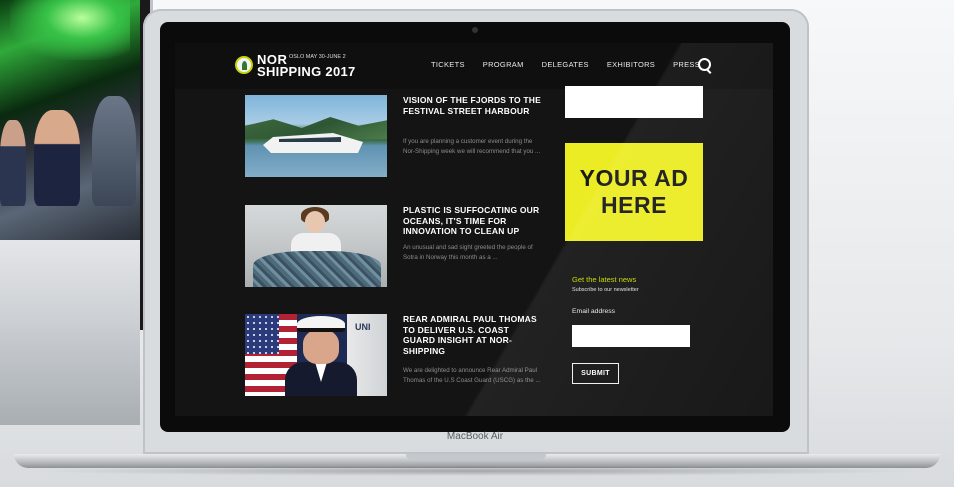 Image resolution: width=954 pixels, height=487 pixels. I want to click on laptop-notch, so click(476, 457).